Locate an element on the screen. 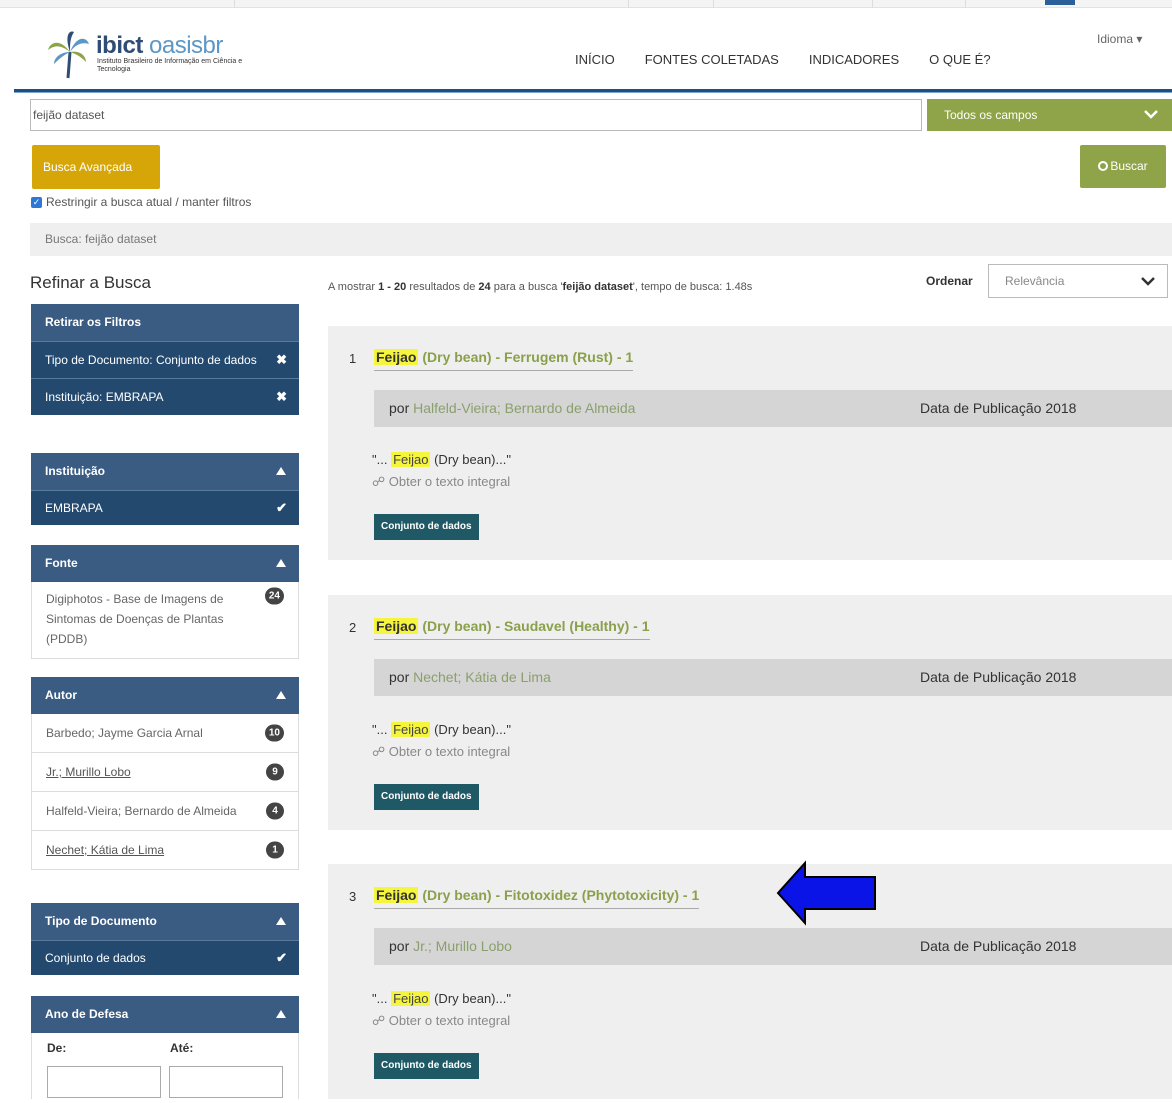 The width and height of the screenshot is (1172, 1103). author-header-label: Autor is located at coordinates (61, 695).